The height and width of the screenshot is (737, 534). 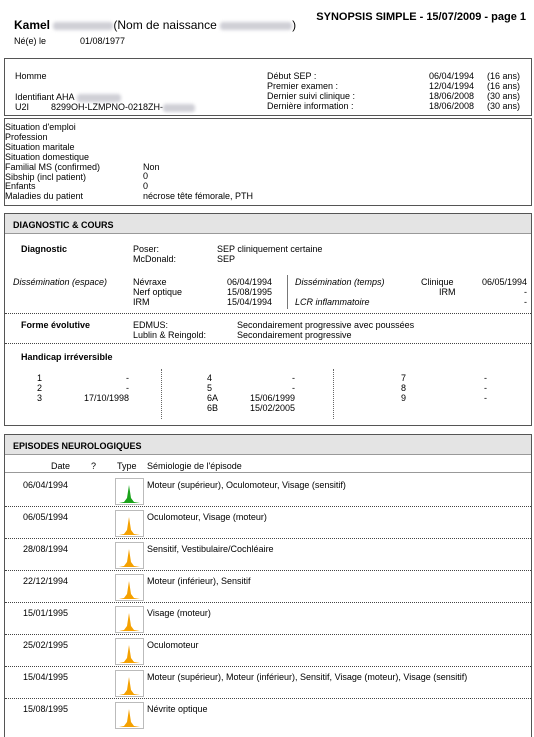 I want to click on u2i-value: 8299OH-LZMPNO-0218ZH-, so click(x=107, y=107).